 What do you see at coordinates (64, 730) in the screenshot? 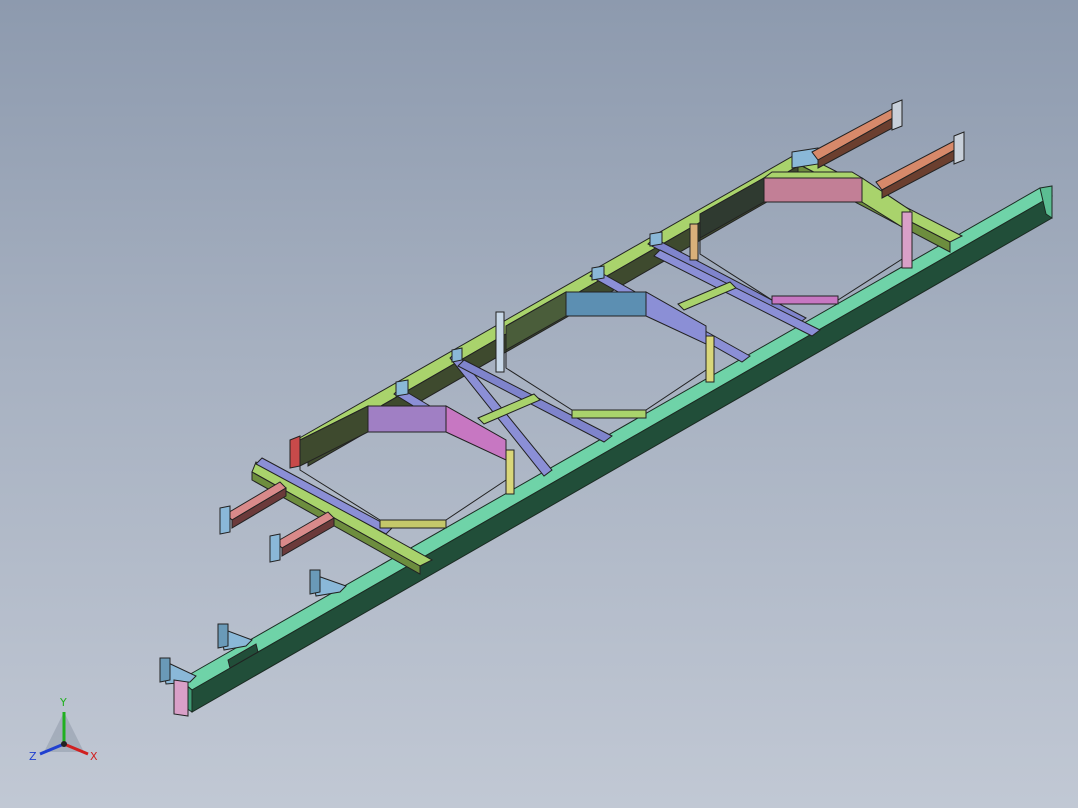
I see `orientation-triad: Y X Z` at bounding box center [64, 730].